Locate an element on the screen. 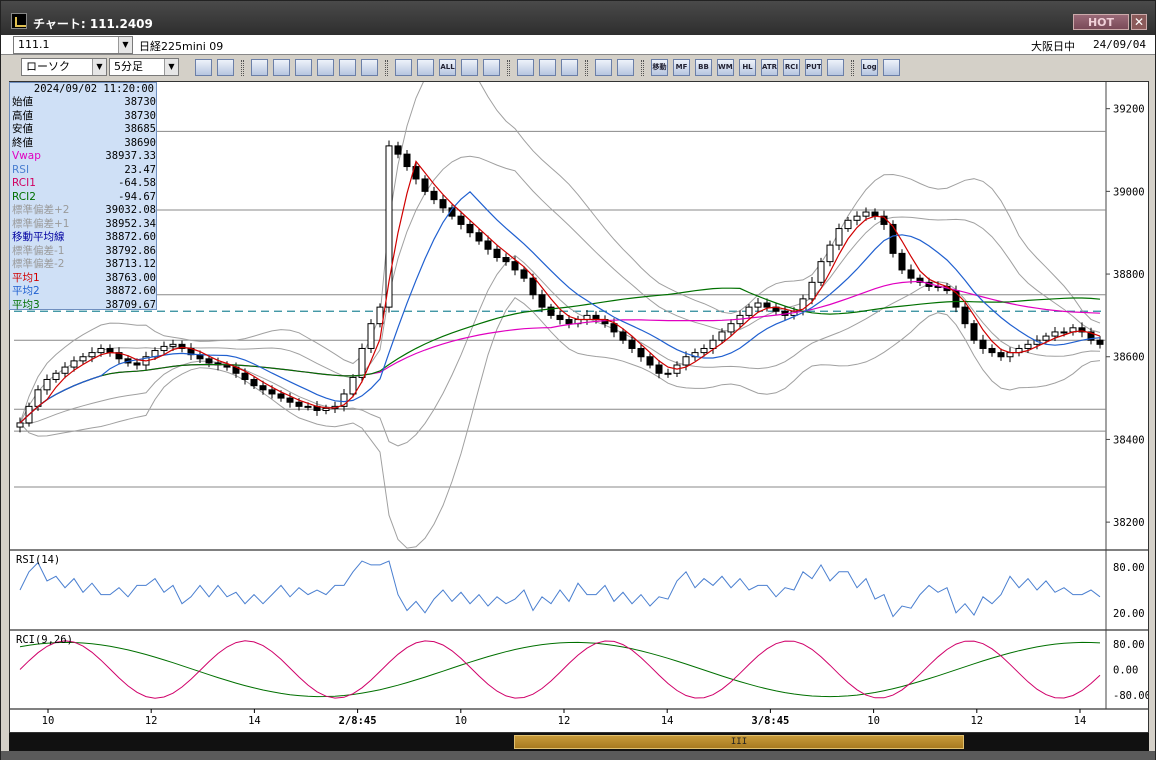 The height and width of the screenshot is (760, 1156). crosshair-icon is located at coordinates (225, 67).